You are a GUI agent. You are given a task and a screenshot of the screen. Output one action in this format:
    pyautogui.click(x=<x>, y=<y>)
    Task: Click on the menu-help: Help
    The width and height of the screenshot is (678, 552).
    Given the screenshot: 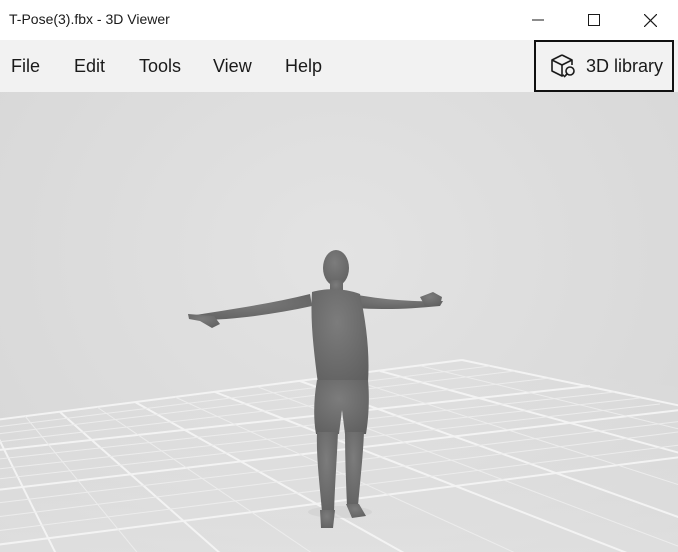 What is the action you would take?
    pyautogui.click(x=303, y=66)
    